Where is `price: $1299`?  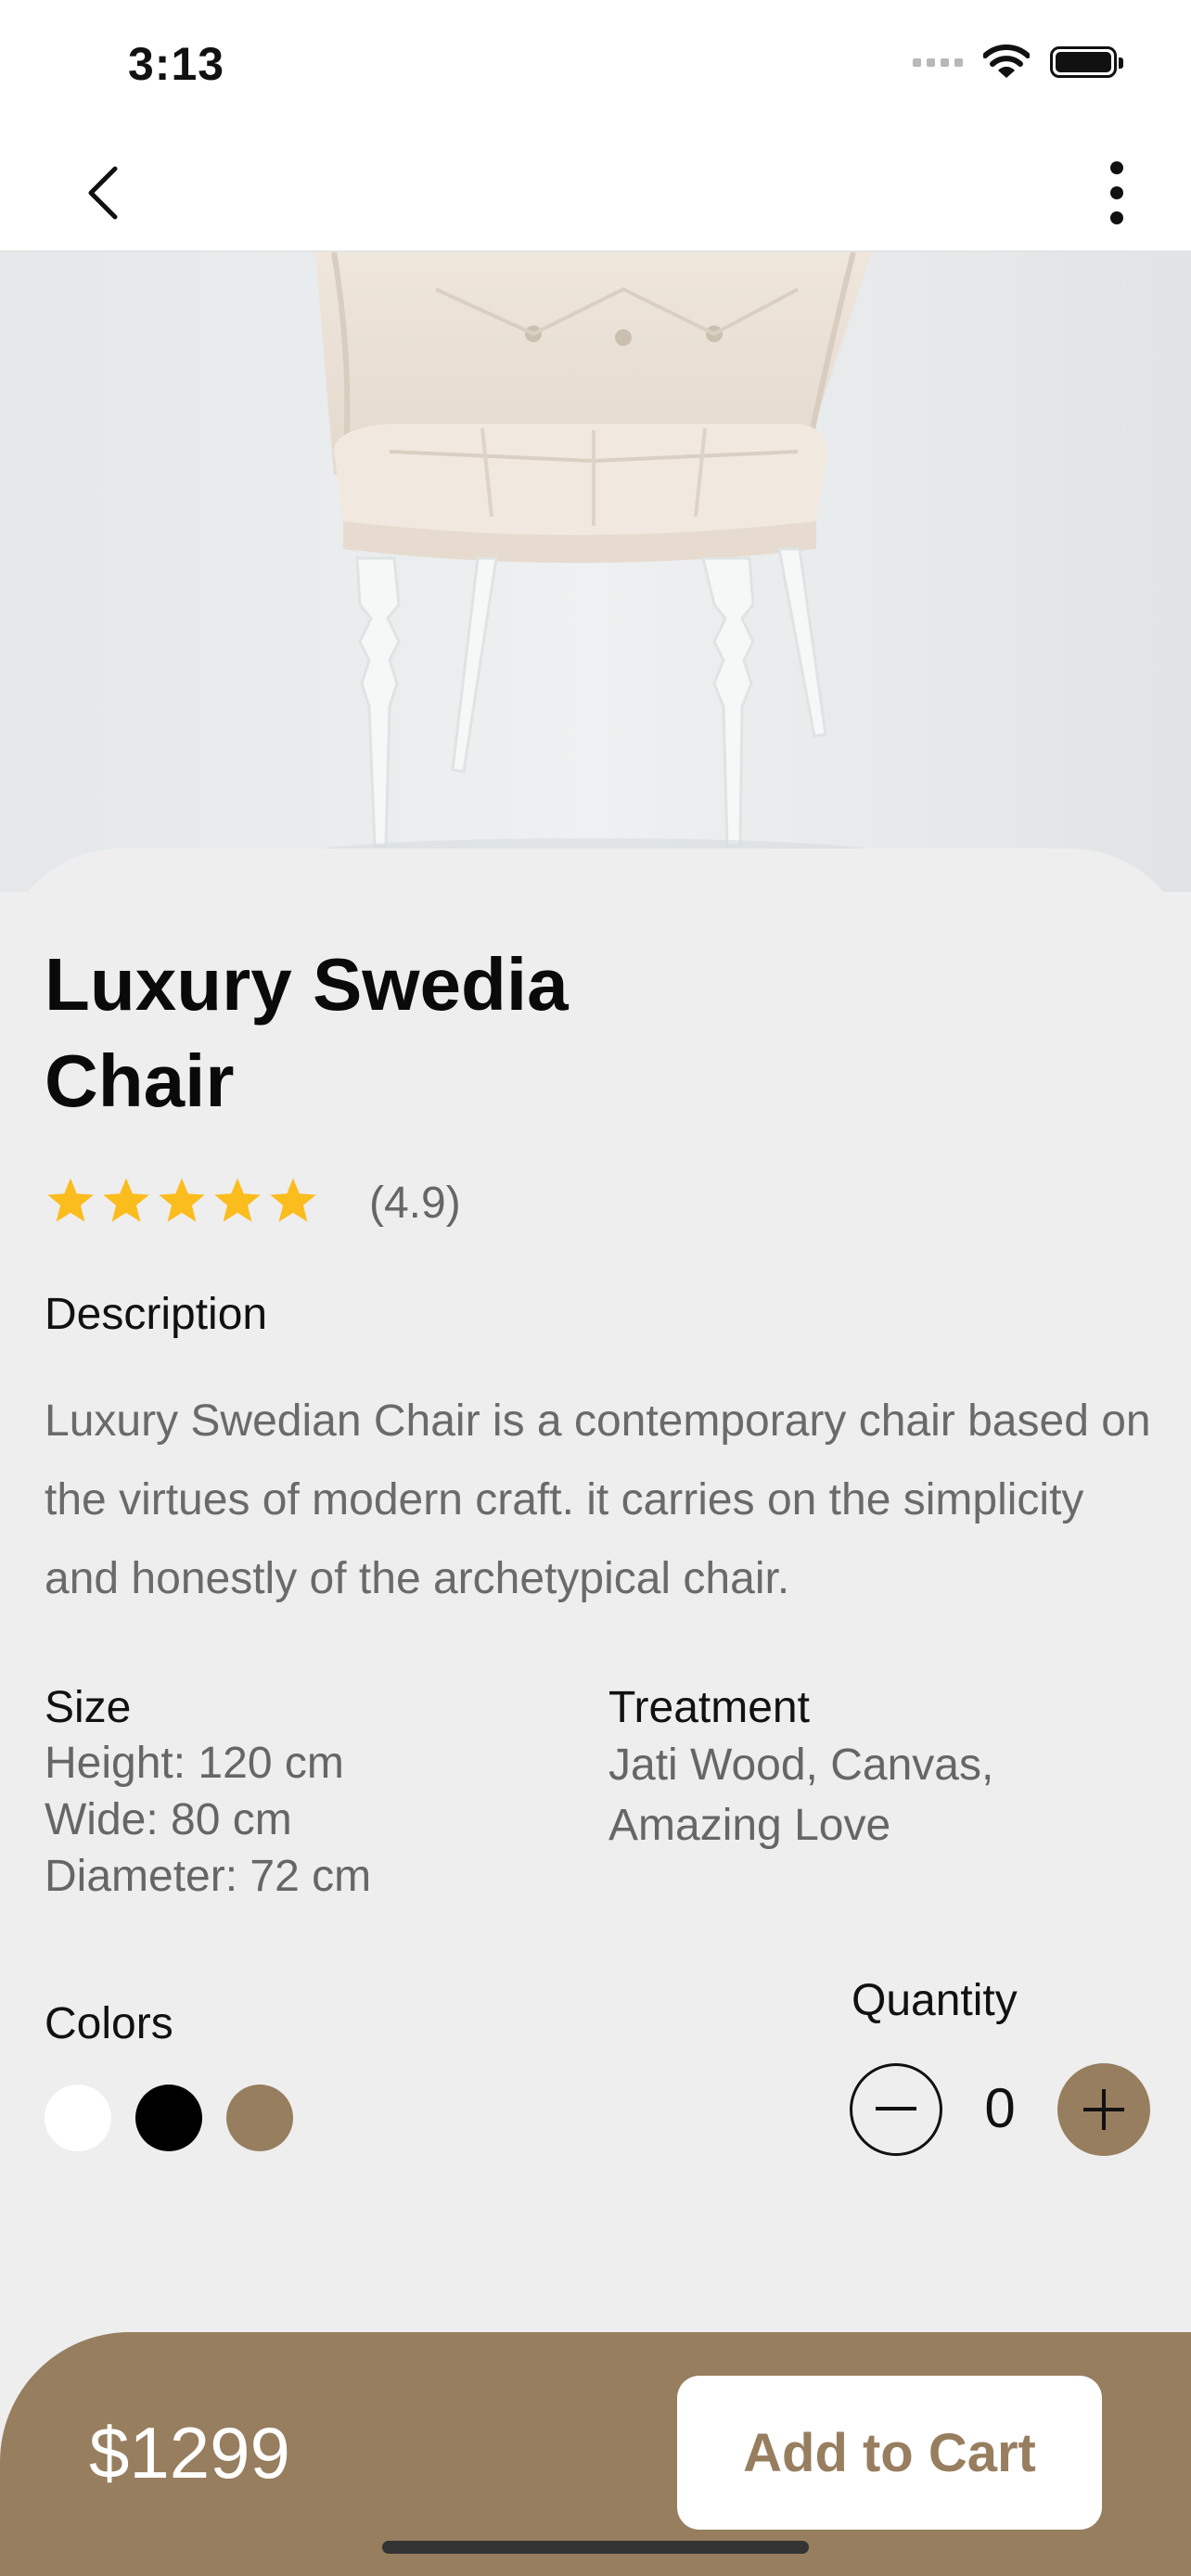 price: $1299 is located at coordinates (190, 2452).